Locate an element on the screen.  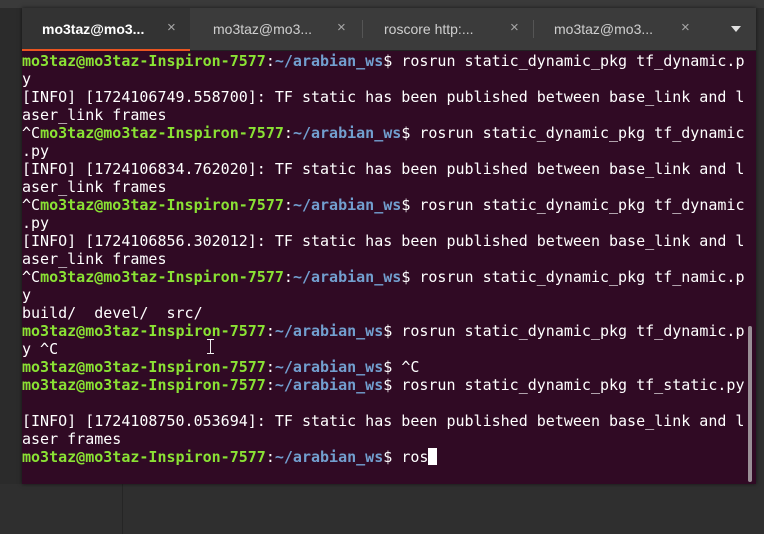
terminal-line: y ^C is located at coordinates (40, 349).